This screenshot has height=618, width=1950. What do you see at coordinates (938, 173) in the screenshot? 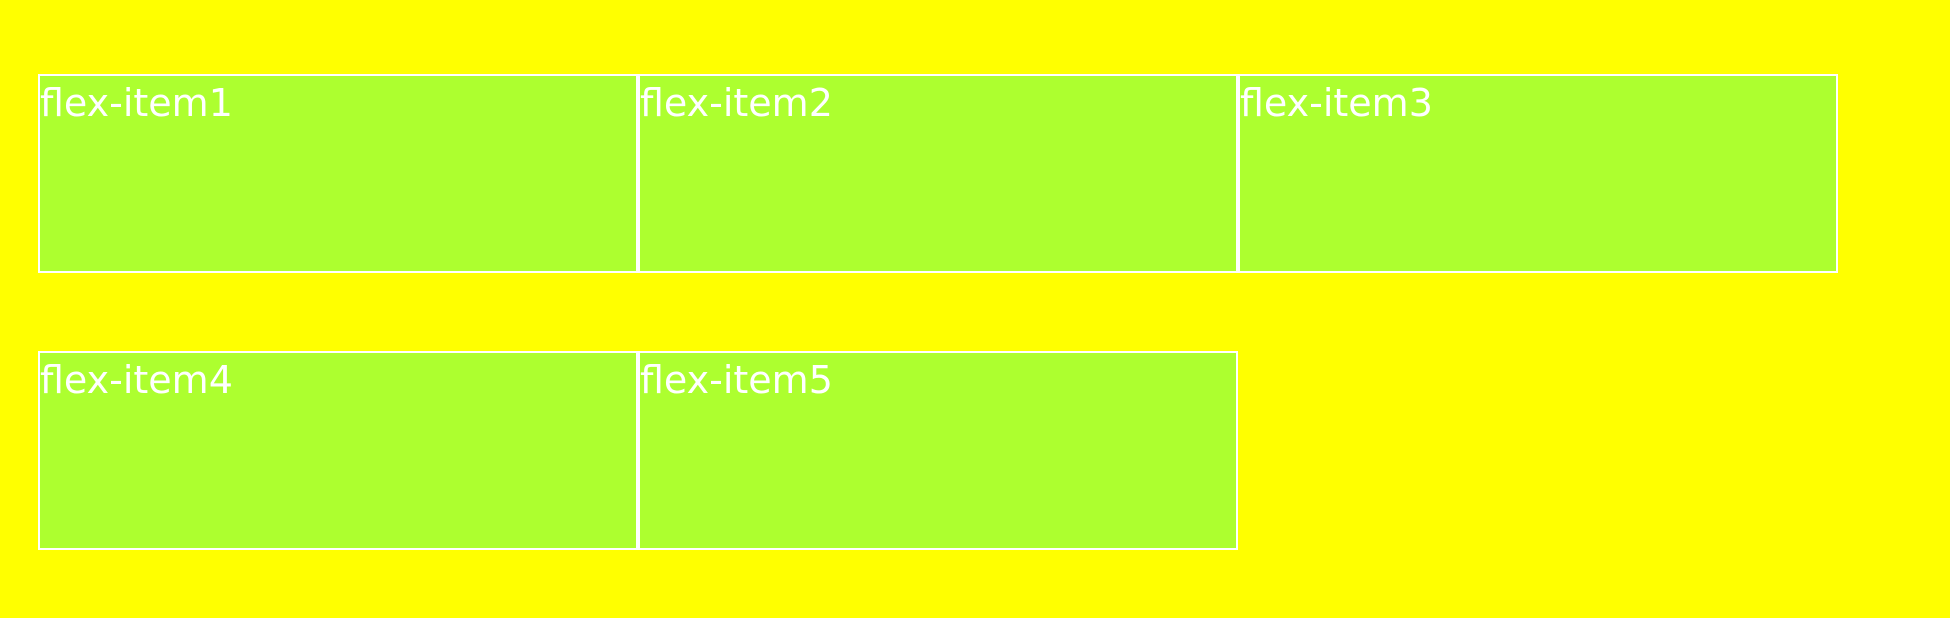
I see `flex-item-2: flex-item2` at bounding box center [938, 173].